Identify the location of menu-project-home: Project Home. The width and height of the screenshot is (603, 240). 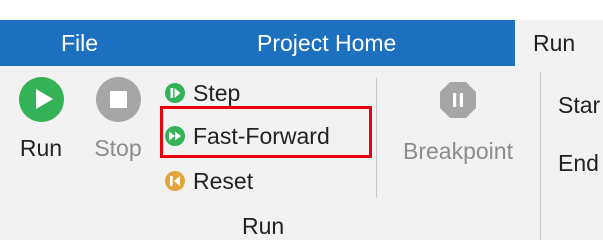
(326, 43).